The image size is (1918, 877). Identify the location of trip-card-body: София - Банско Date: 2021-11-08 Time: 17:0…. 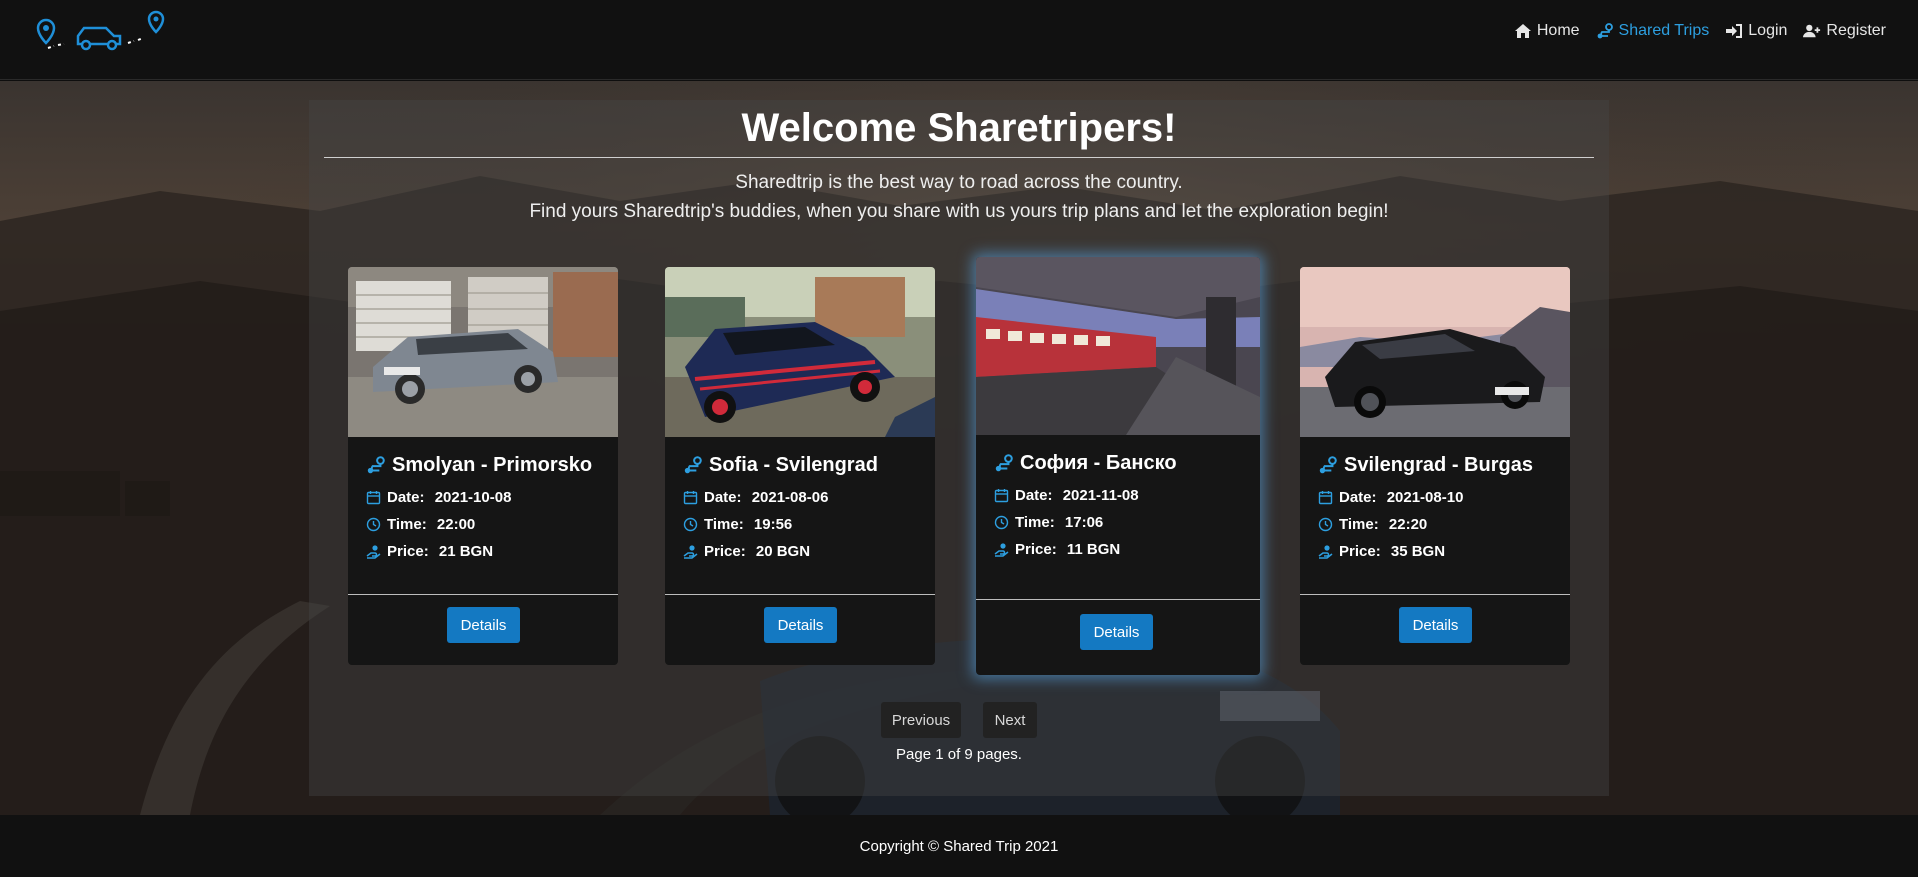
(1122, 503).